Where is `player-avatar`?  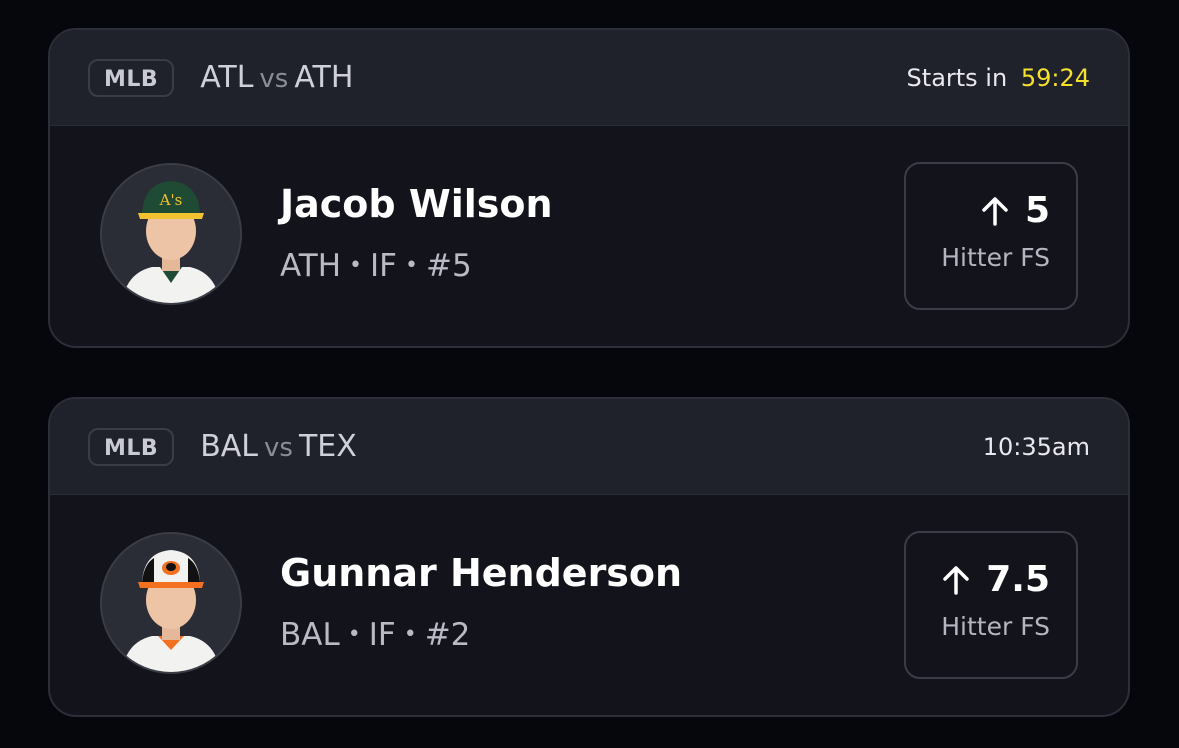
player-avatar is located at coordinates (171, 603).